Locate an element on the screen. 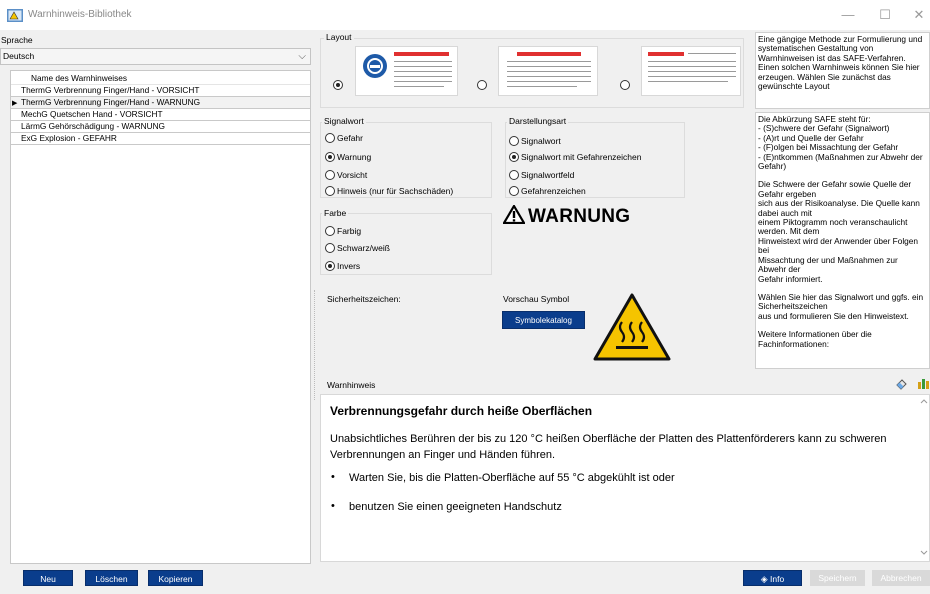  window-title: Warnhinweis-Bibliothek is located at coordinates (80, 14).